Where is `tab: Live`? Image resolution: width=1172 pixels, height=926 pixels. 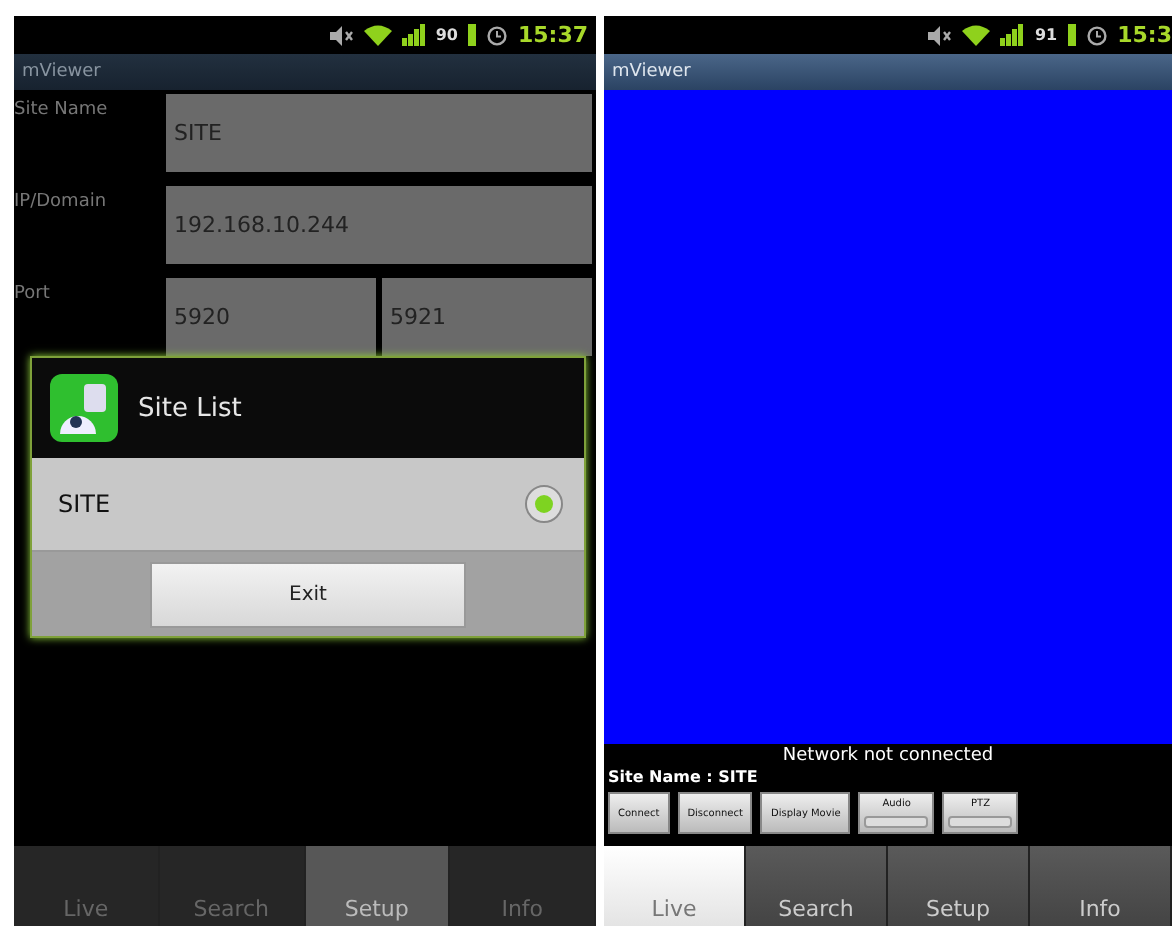
tab: Live is located at coordinates (675, 886).